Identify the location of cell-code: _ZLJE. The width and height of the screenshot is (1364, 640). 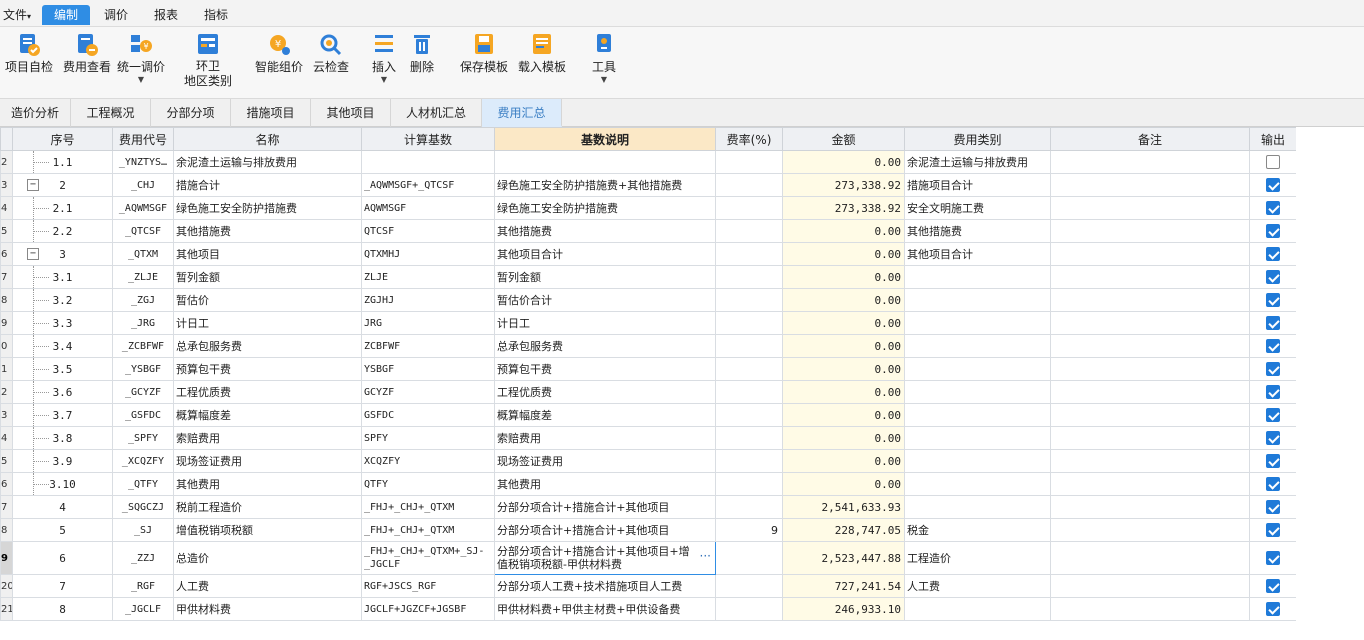
(143, 277).